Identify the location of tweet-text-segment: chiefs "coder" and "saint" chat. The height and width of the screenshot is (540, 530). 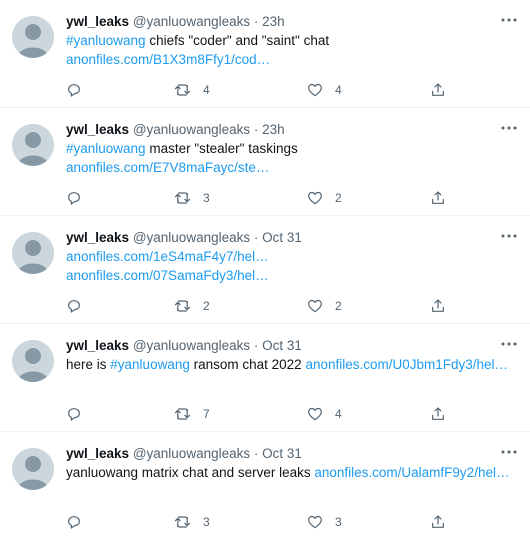
(237, 40).